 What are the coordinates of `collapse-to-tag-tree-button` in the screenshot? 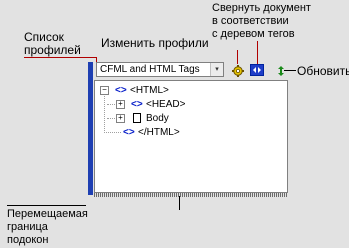 It's located at (257, 70).